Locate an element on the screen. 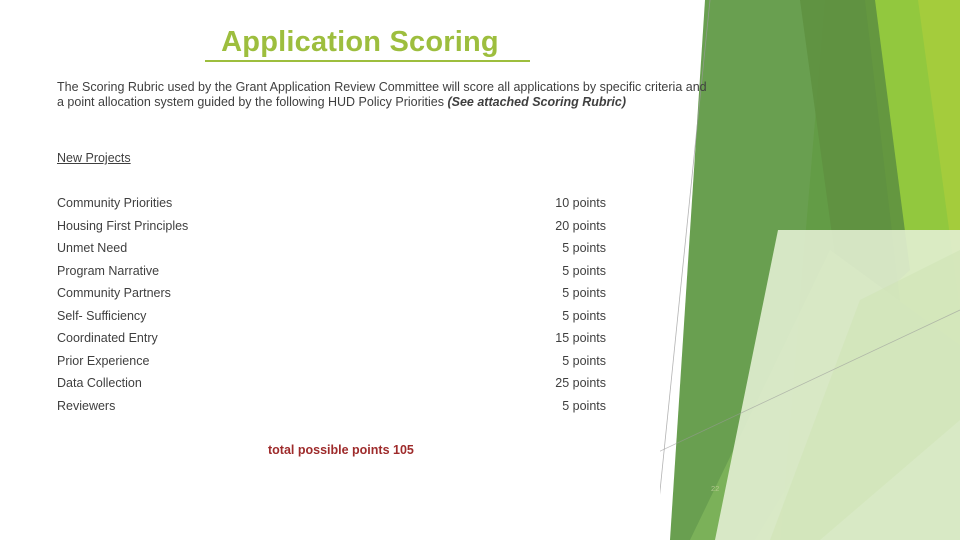 This screenshot has width=960, height=540. scoring-row: Data Collection 25 points is located at coordinates (331, 387).